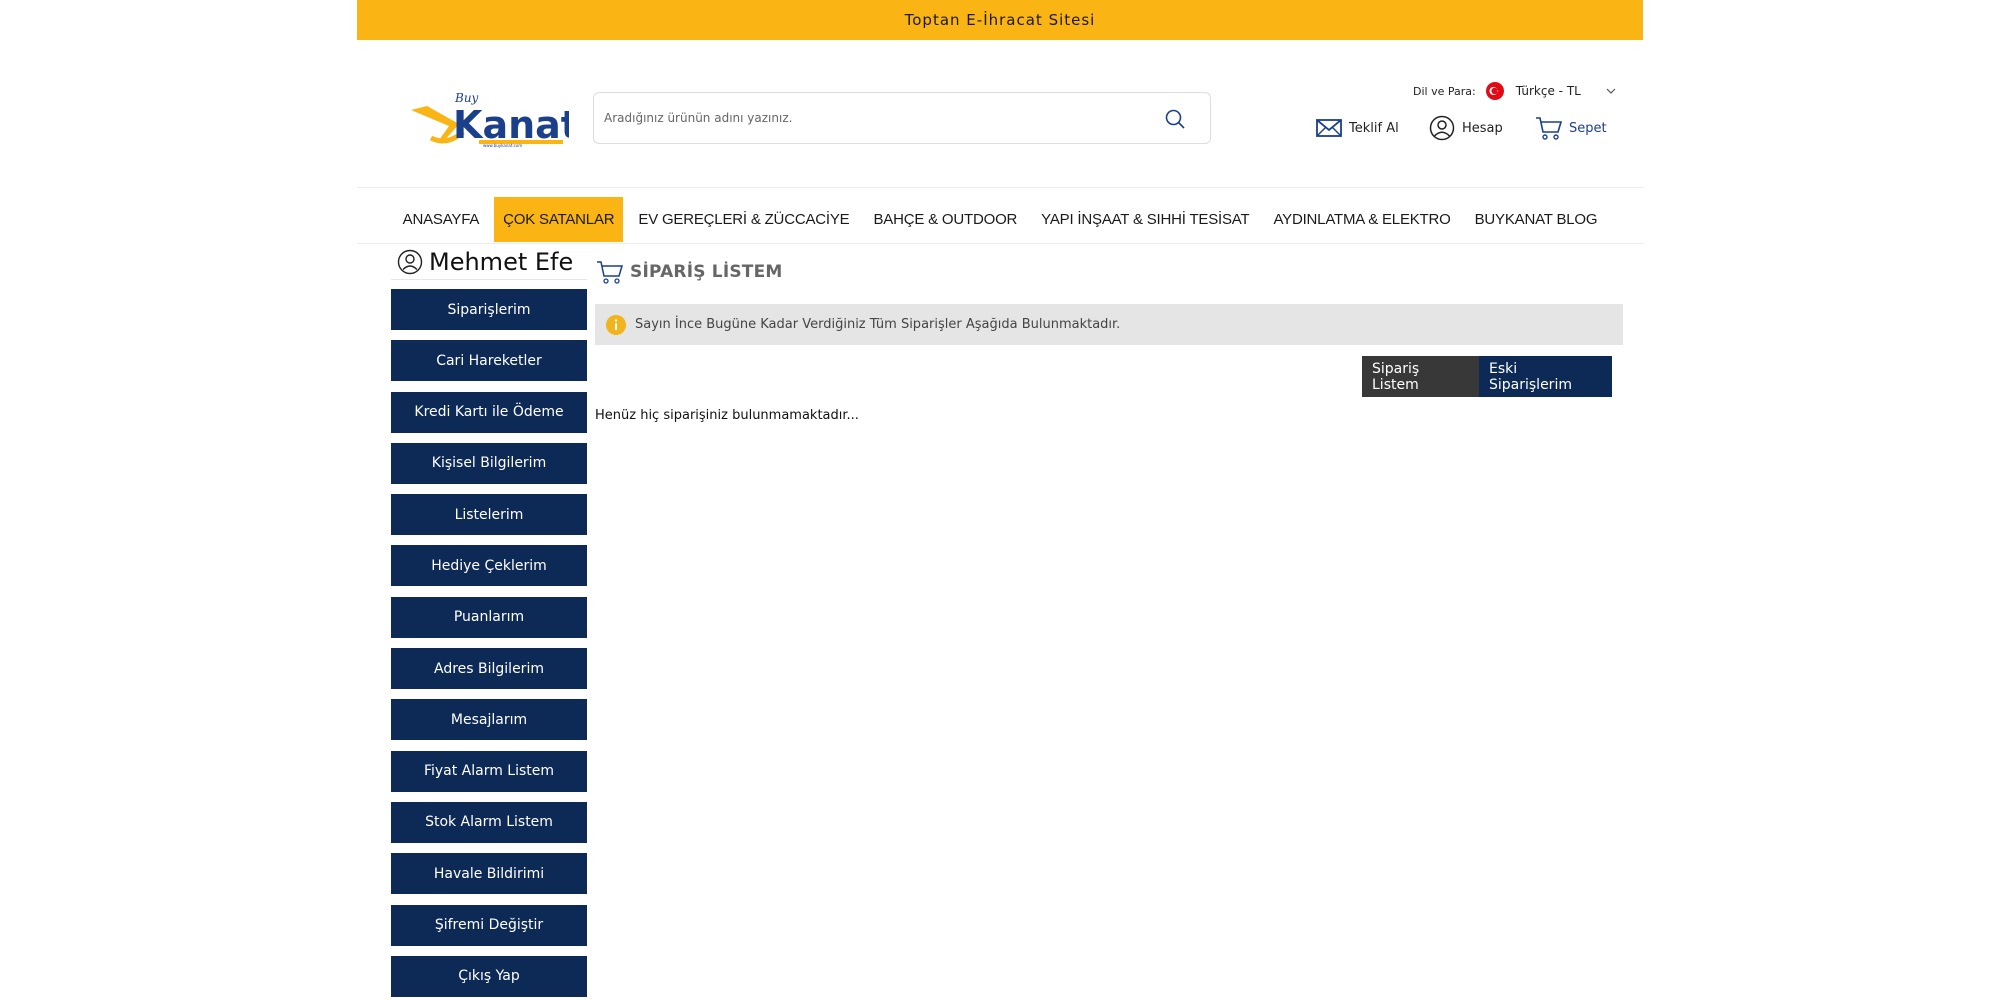  What do you see at coordinates (1611, 91) in the screenshot?
I see `chevron-down-icon` at bounding box center [1611, 91].